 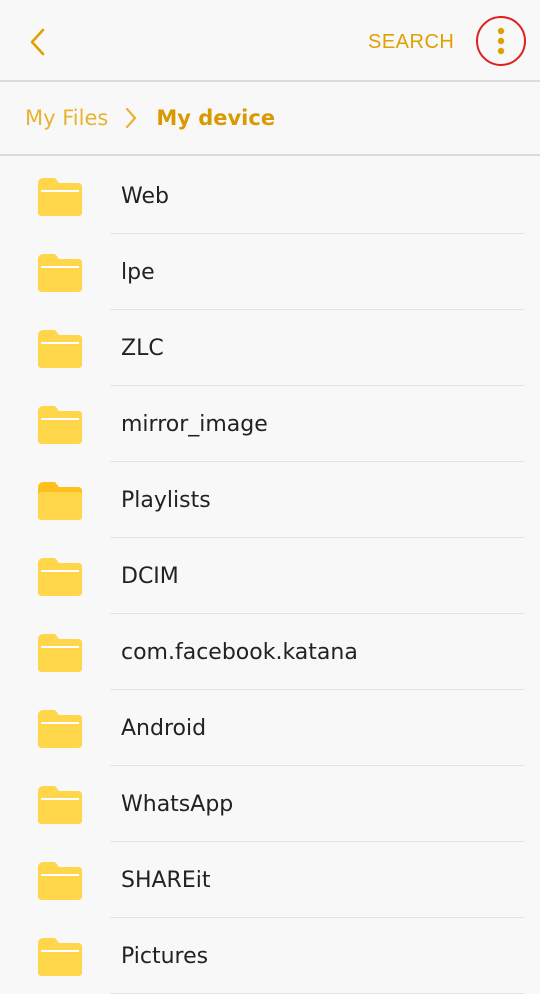 I want to click on list-item: Web, so click(x=270, y=196).